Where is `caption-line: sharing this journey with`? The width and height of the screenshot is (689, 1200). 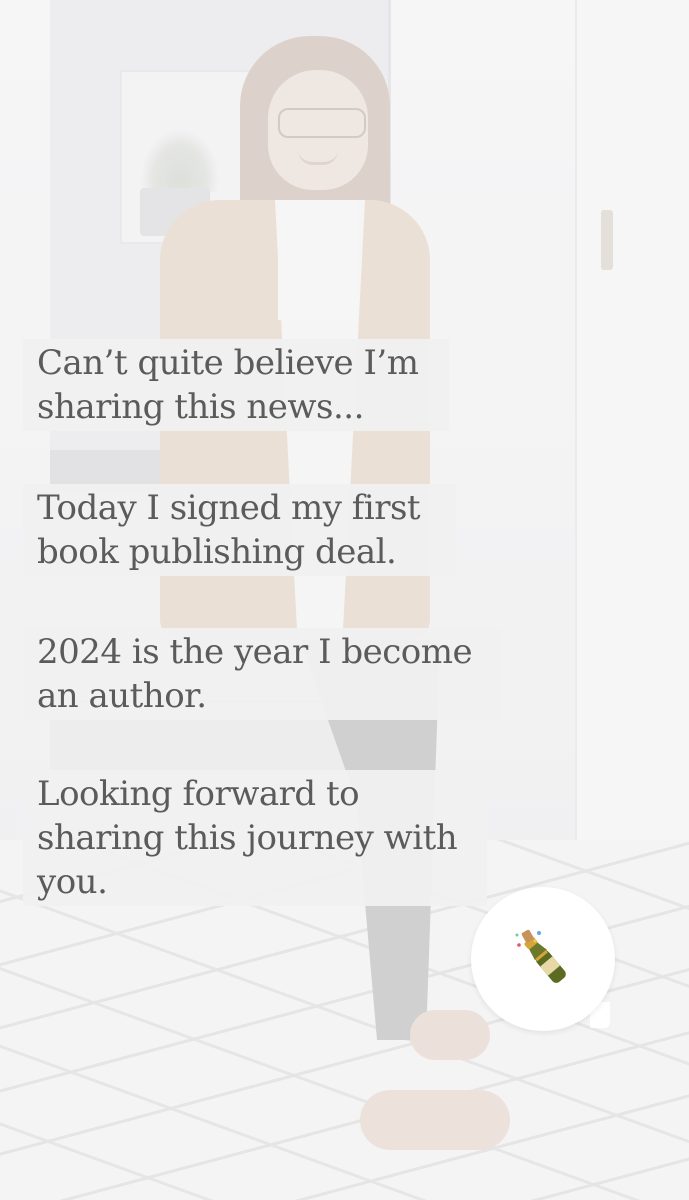
caption-line: sharing this journey with is located at coordinates (247, 838).